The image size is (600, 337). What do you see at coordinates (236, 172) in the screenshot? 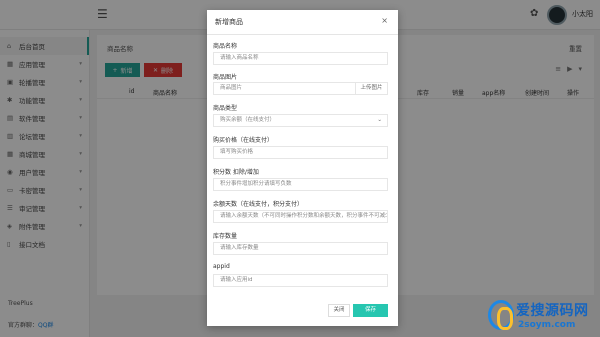
I see `points-label: 积分数 扣除/增加` at bounding box center [236, 172].